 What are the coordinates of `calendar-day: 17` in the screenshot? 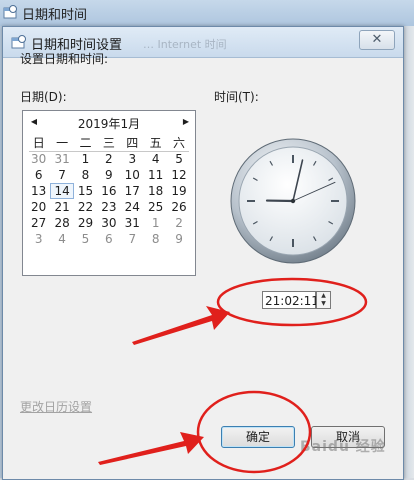 It's located at (132, 191).